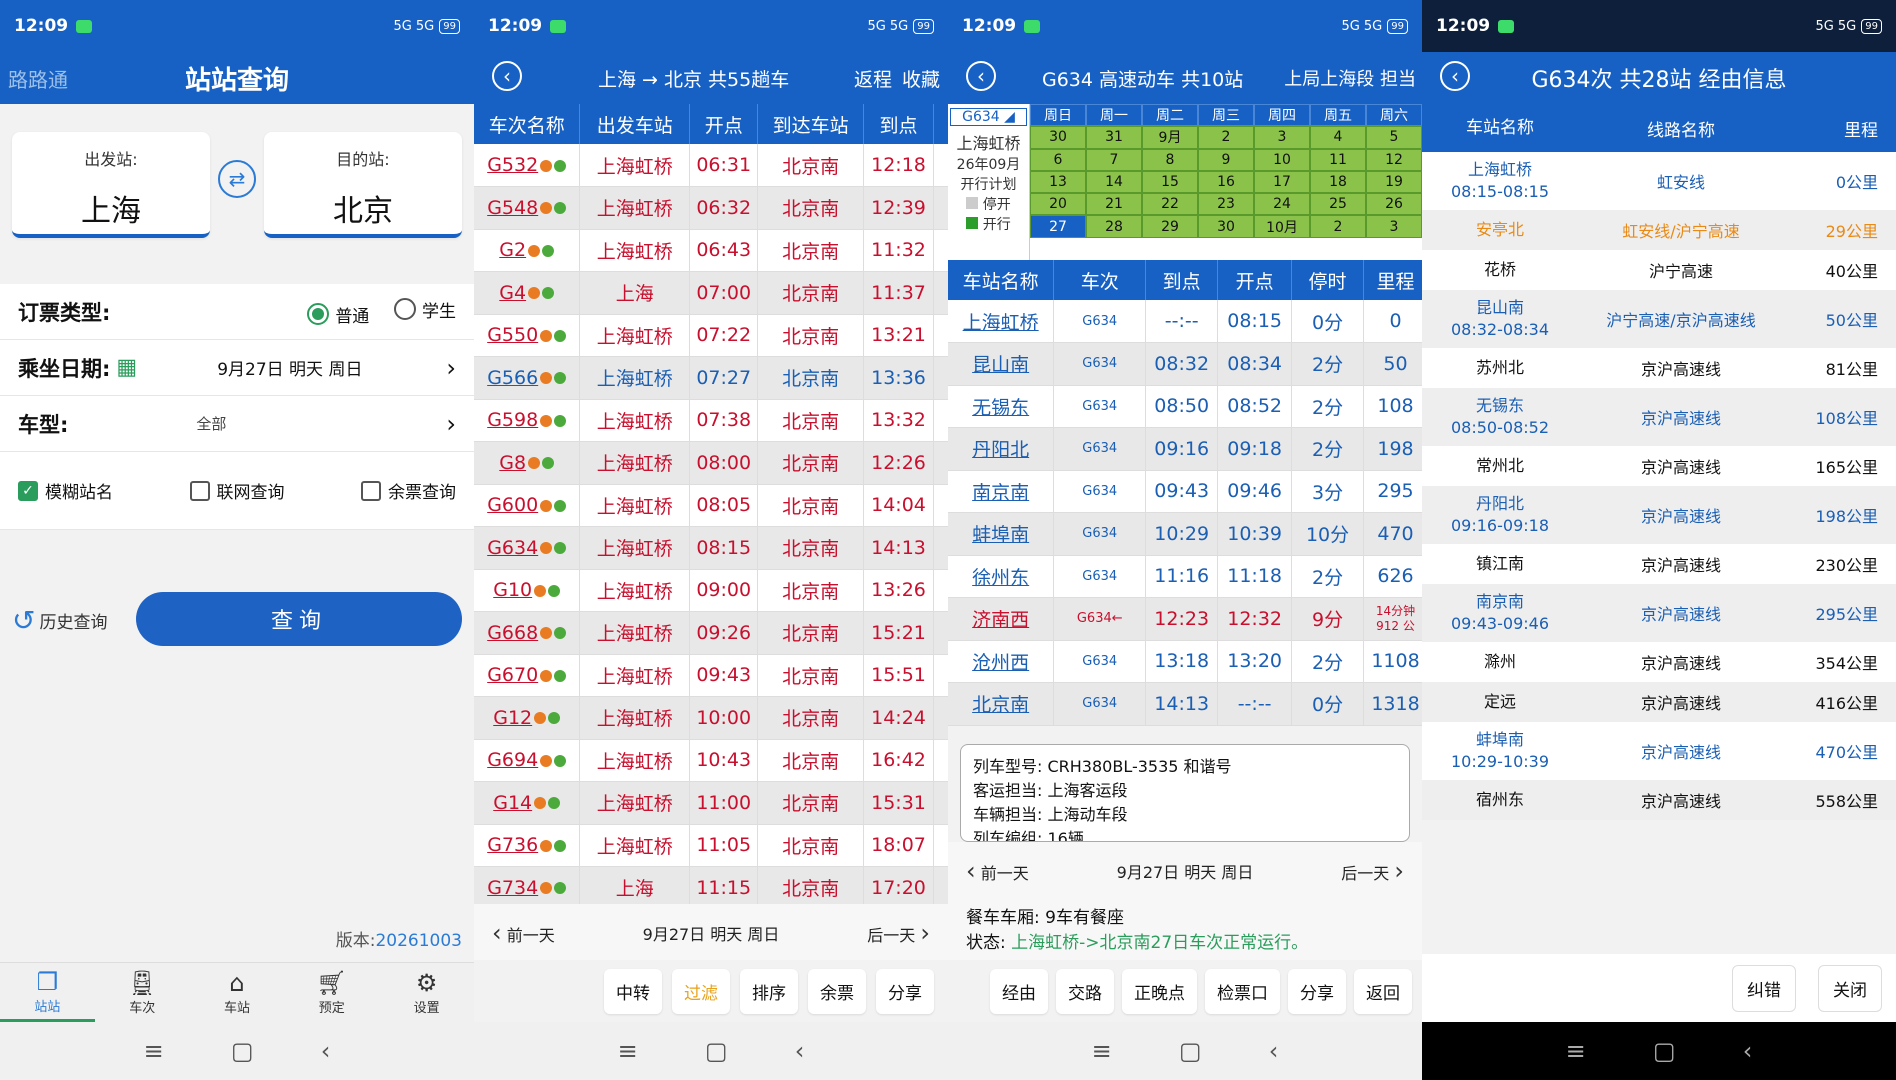 The width and height of the screenshot is (1896, 1080). I want to click on tab-station-station: ❐ 站站, so click(47, 992).